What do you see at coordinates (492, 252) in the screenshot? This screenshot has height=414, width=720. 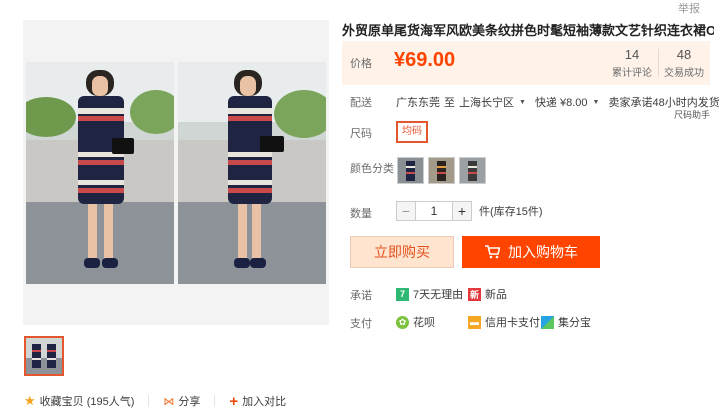 I see `cart-icon` at bounding box center [492, 252].